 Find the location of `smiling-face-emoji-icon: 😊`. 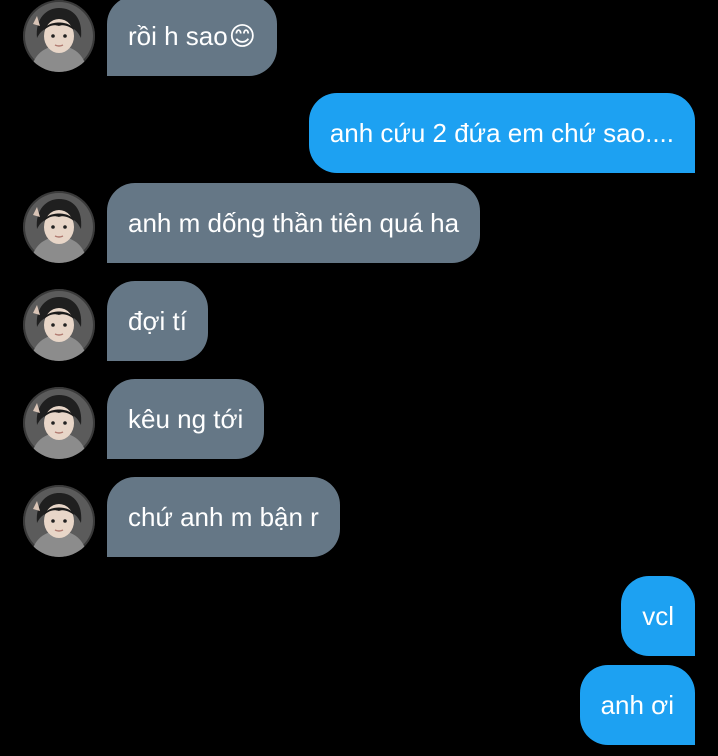

smiling-face-emoji-icon: 😊 is located at coordinates (242, 36).